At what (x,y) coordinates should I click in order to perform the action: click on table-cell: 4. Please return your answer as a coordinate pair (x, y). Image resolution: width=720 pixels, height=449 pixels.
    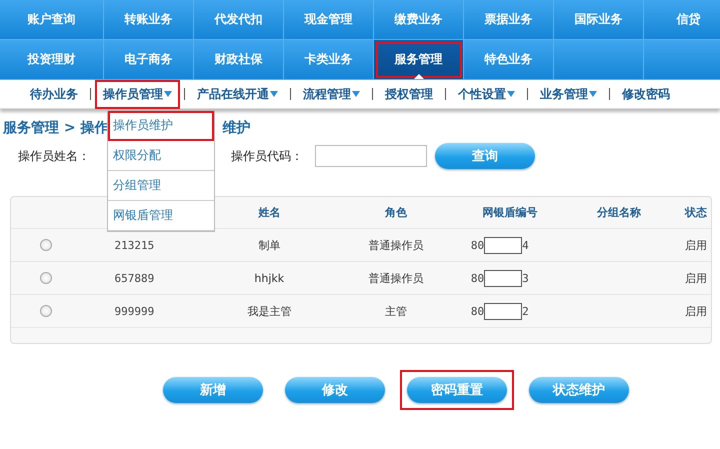
    Looking at the image, I should click on (525, 245).